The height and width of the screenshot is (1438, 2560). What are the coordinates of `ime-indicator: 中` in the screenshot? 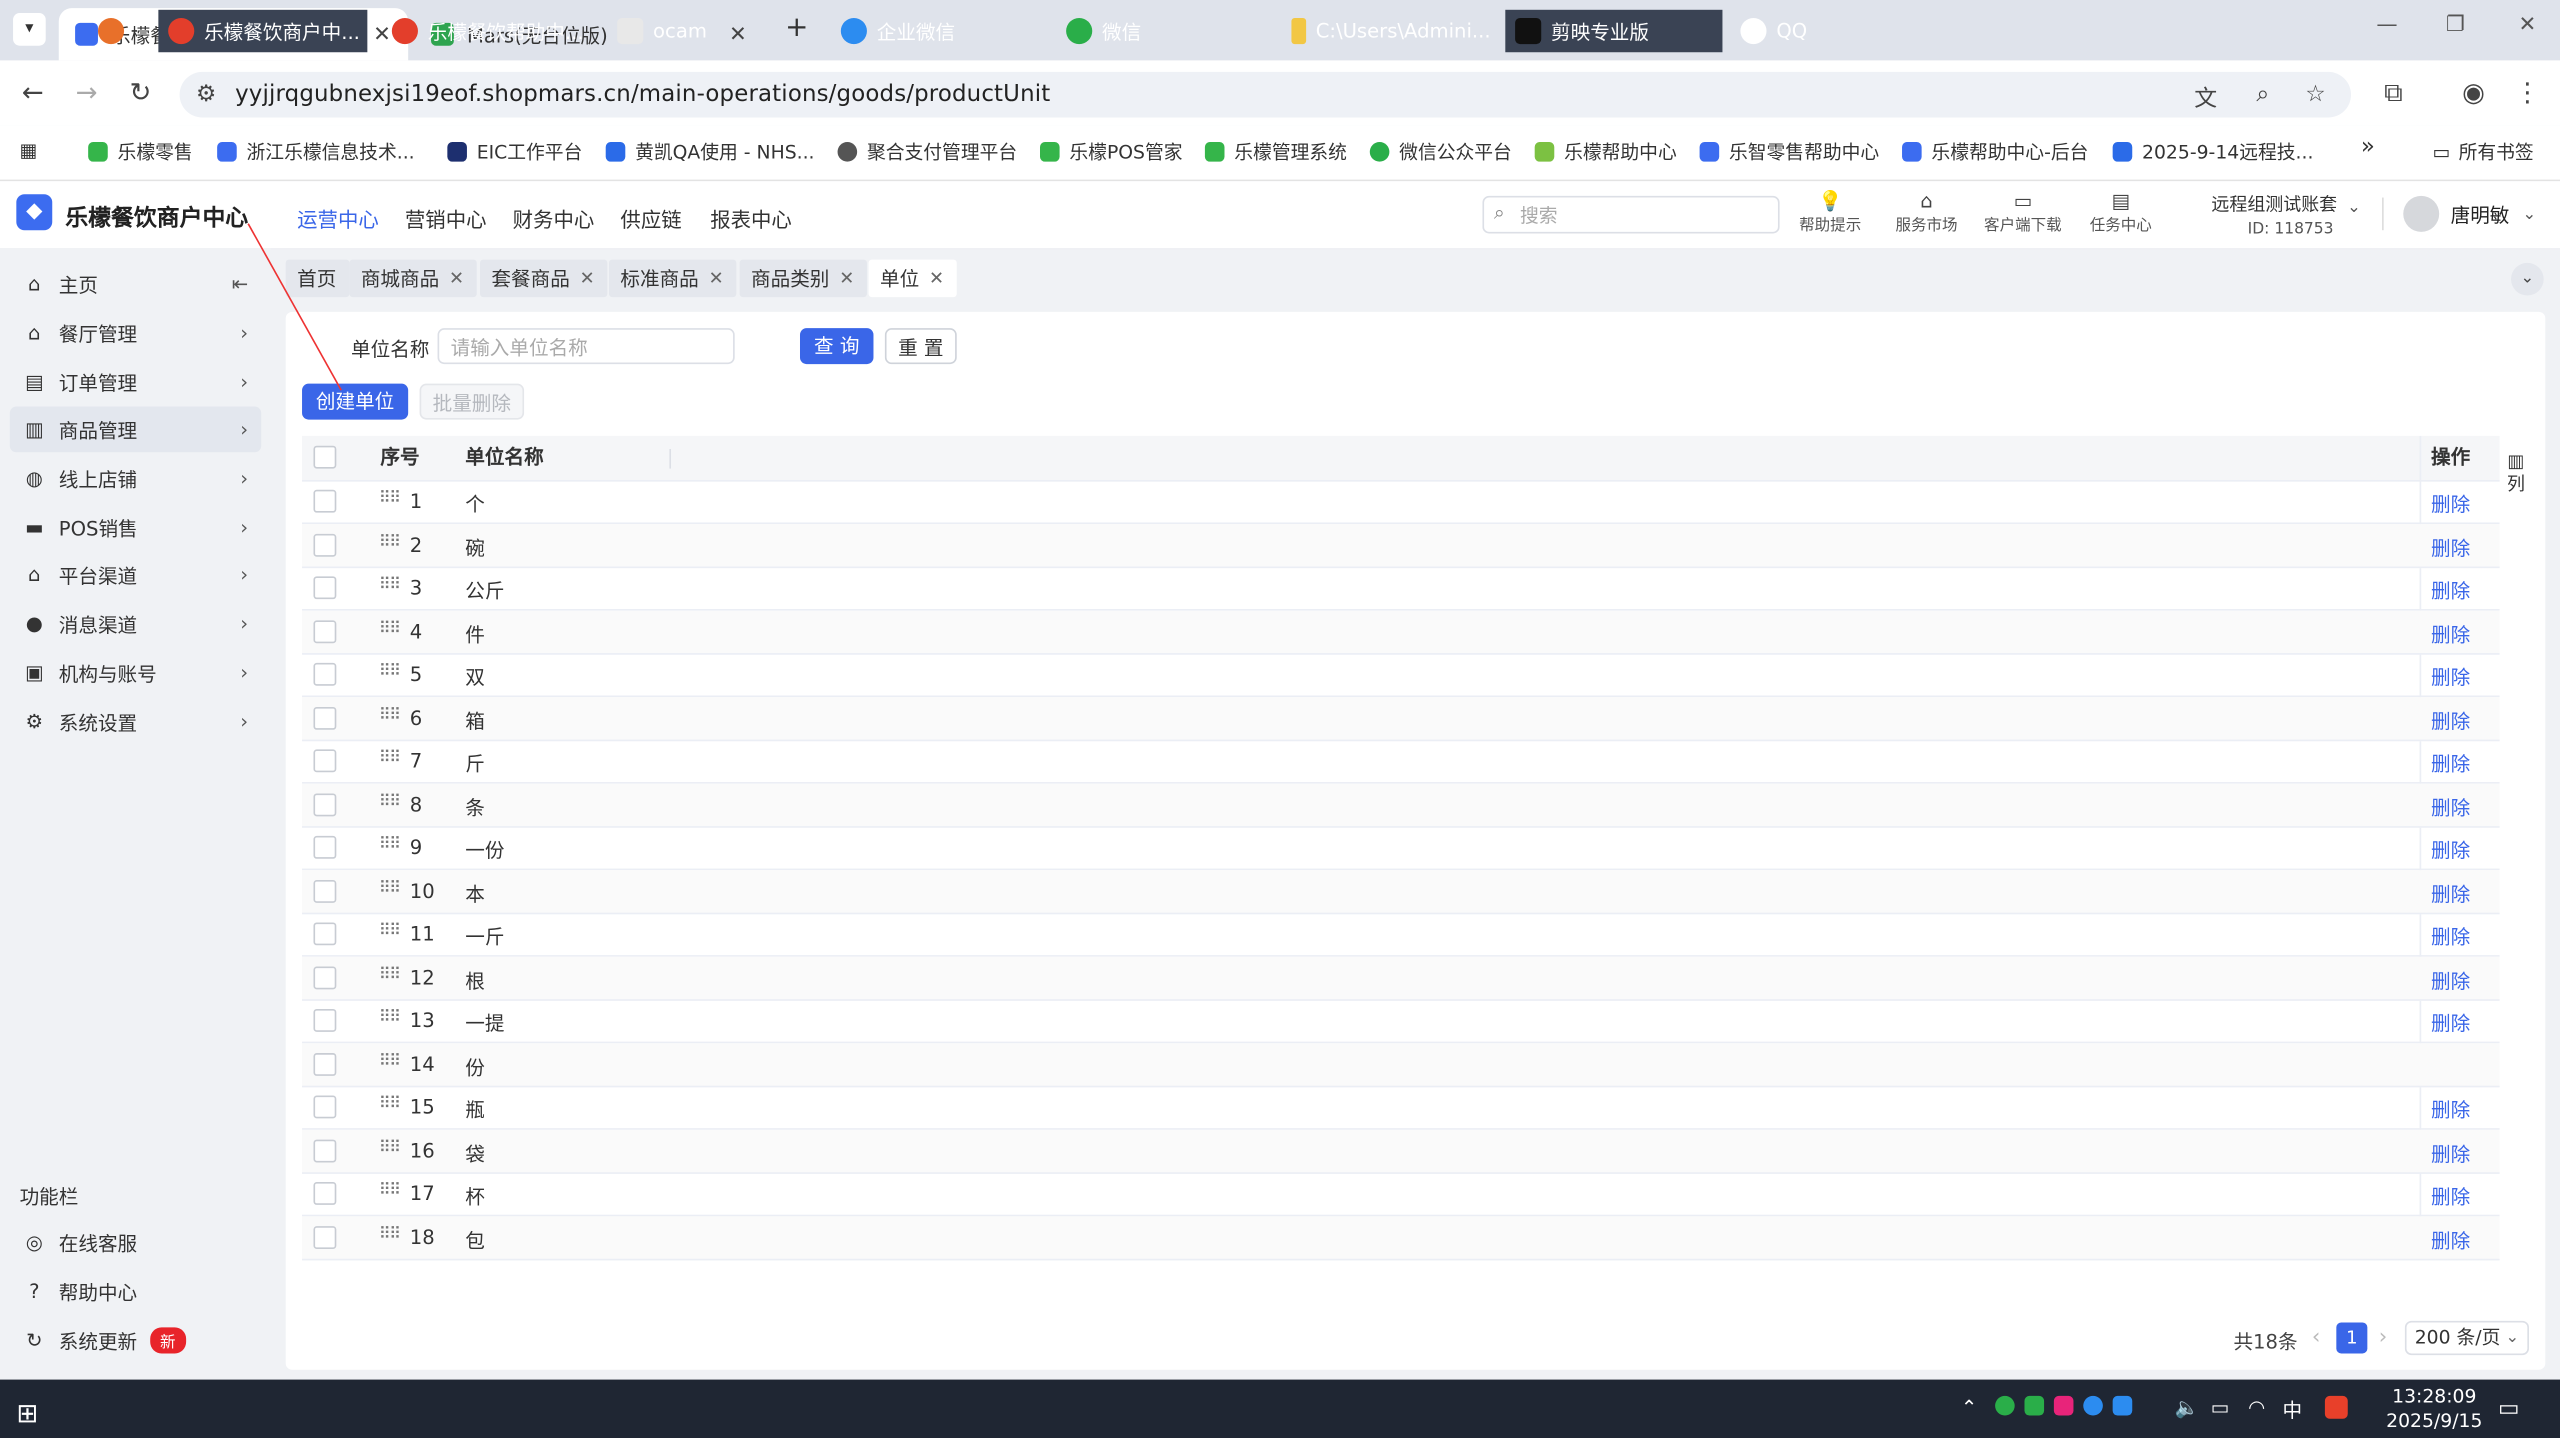 It's located at (2292, 1410).